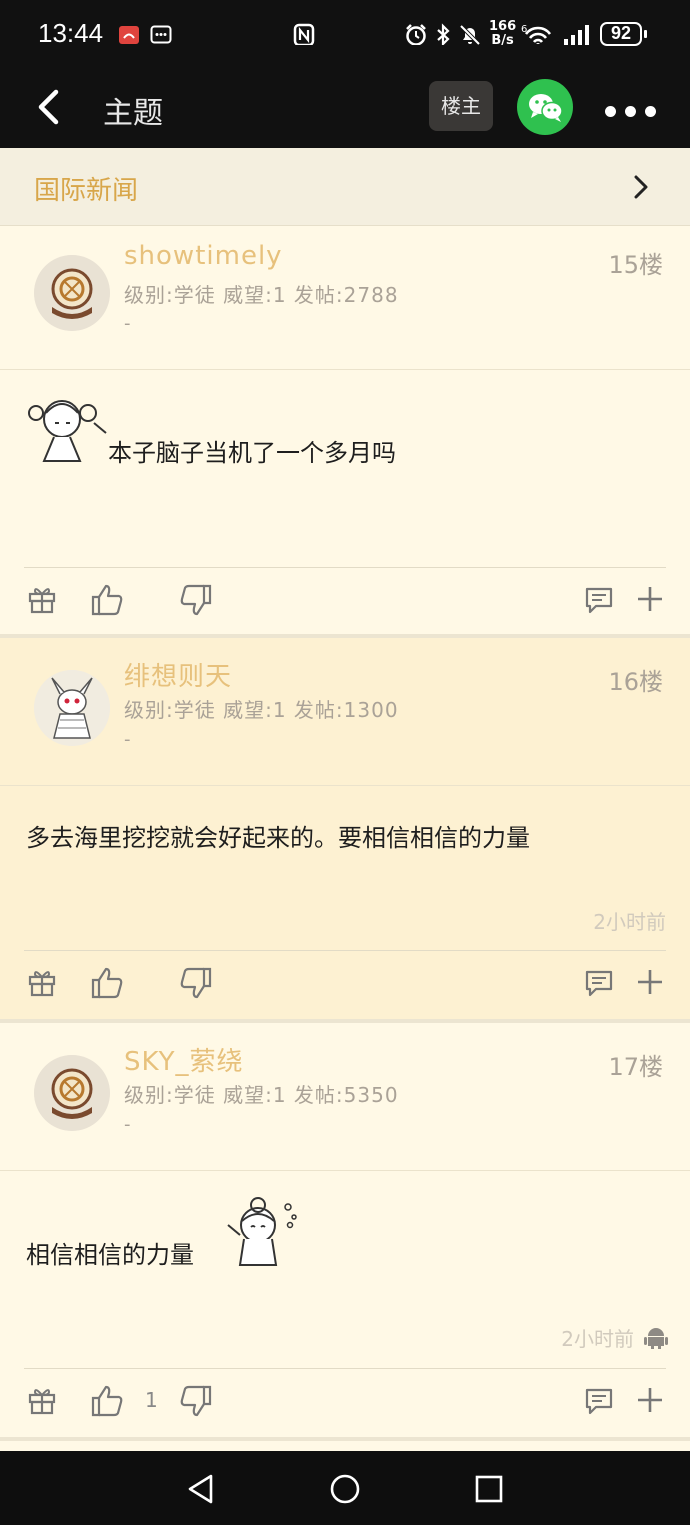  Describe the element at coordinates (656, 1338) in the screenshot. I see `android-icon` at that location.